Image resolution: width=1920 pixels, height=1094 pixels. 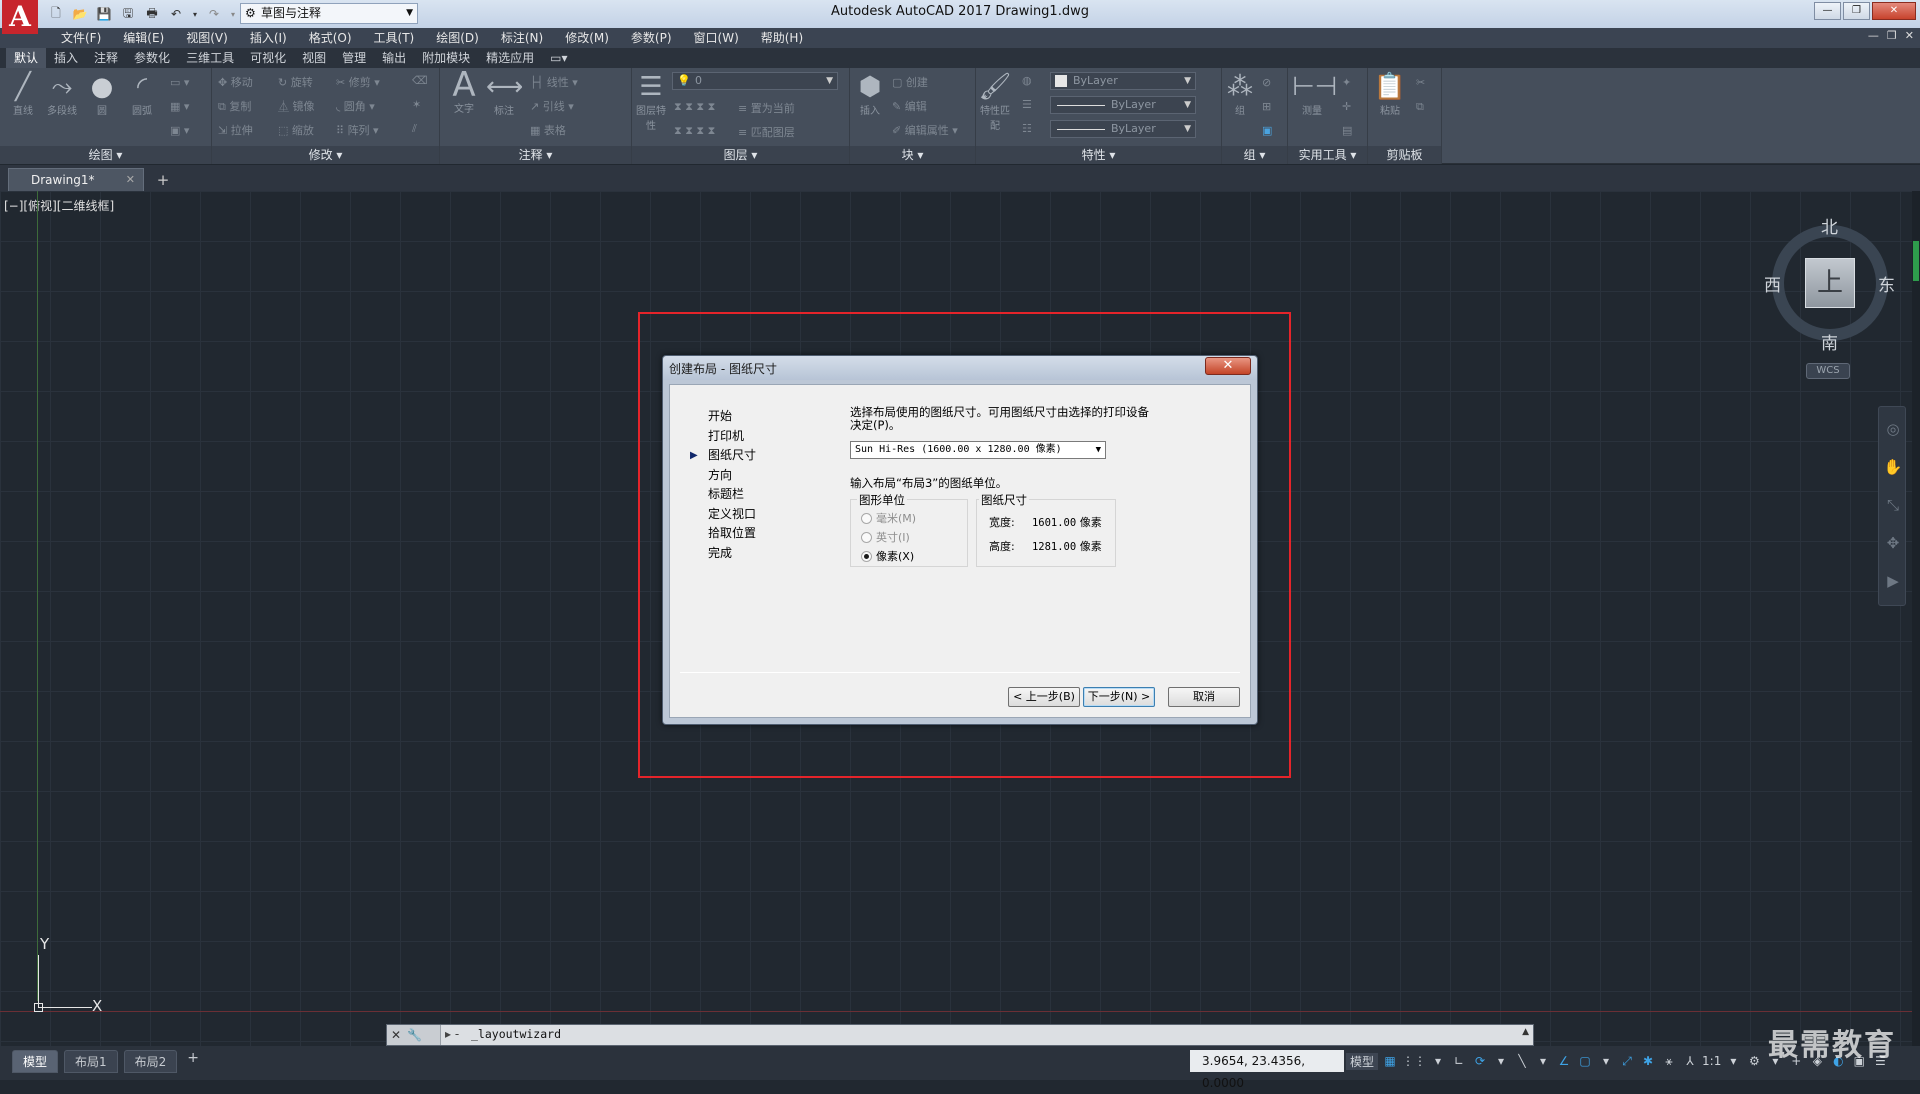 I want to click on tab-manage: 管理, so click(x=354, y=58).